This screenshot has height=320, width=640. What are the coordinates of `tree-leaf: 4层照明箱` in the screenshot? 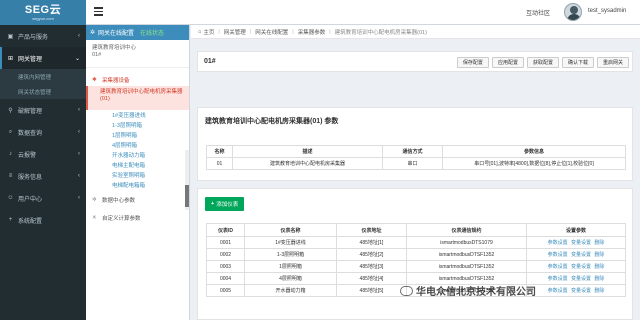 It's located at (137, 145).